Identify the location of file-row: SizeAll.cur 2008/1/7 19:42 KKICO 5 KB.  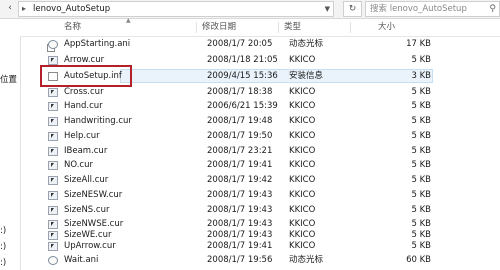
(240, 180).